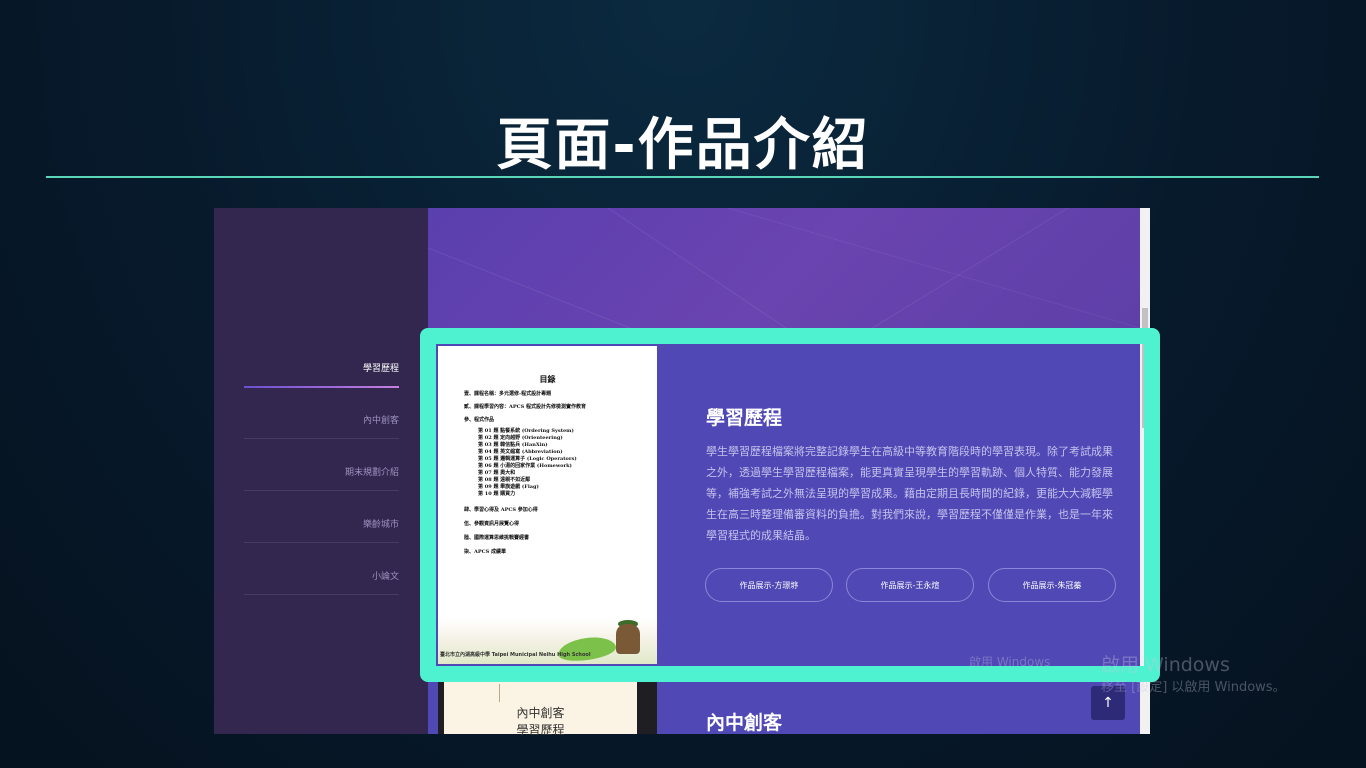 Image resolution: width=1366 pixels, height=768 pixels. What do you see at coordinates (1052, 585) in the screenshot?
I see `work-showcase-button-3: 作品展示-朱冠蓁` at bounding box center [1052, 585].